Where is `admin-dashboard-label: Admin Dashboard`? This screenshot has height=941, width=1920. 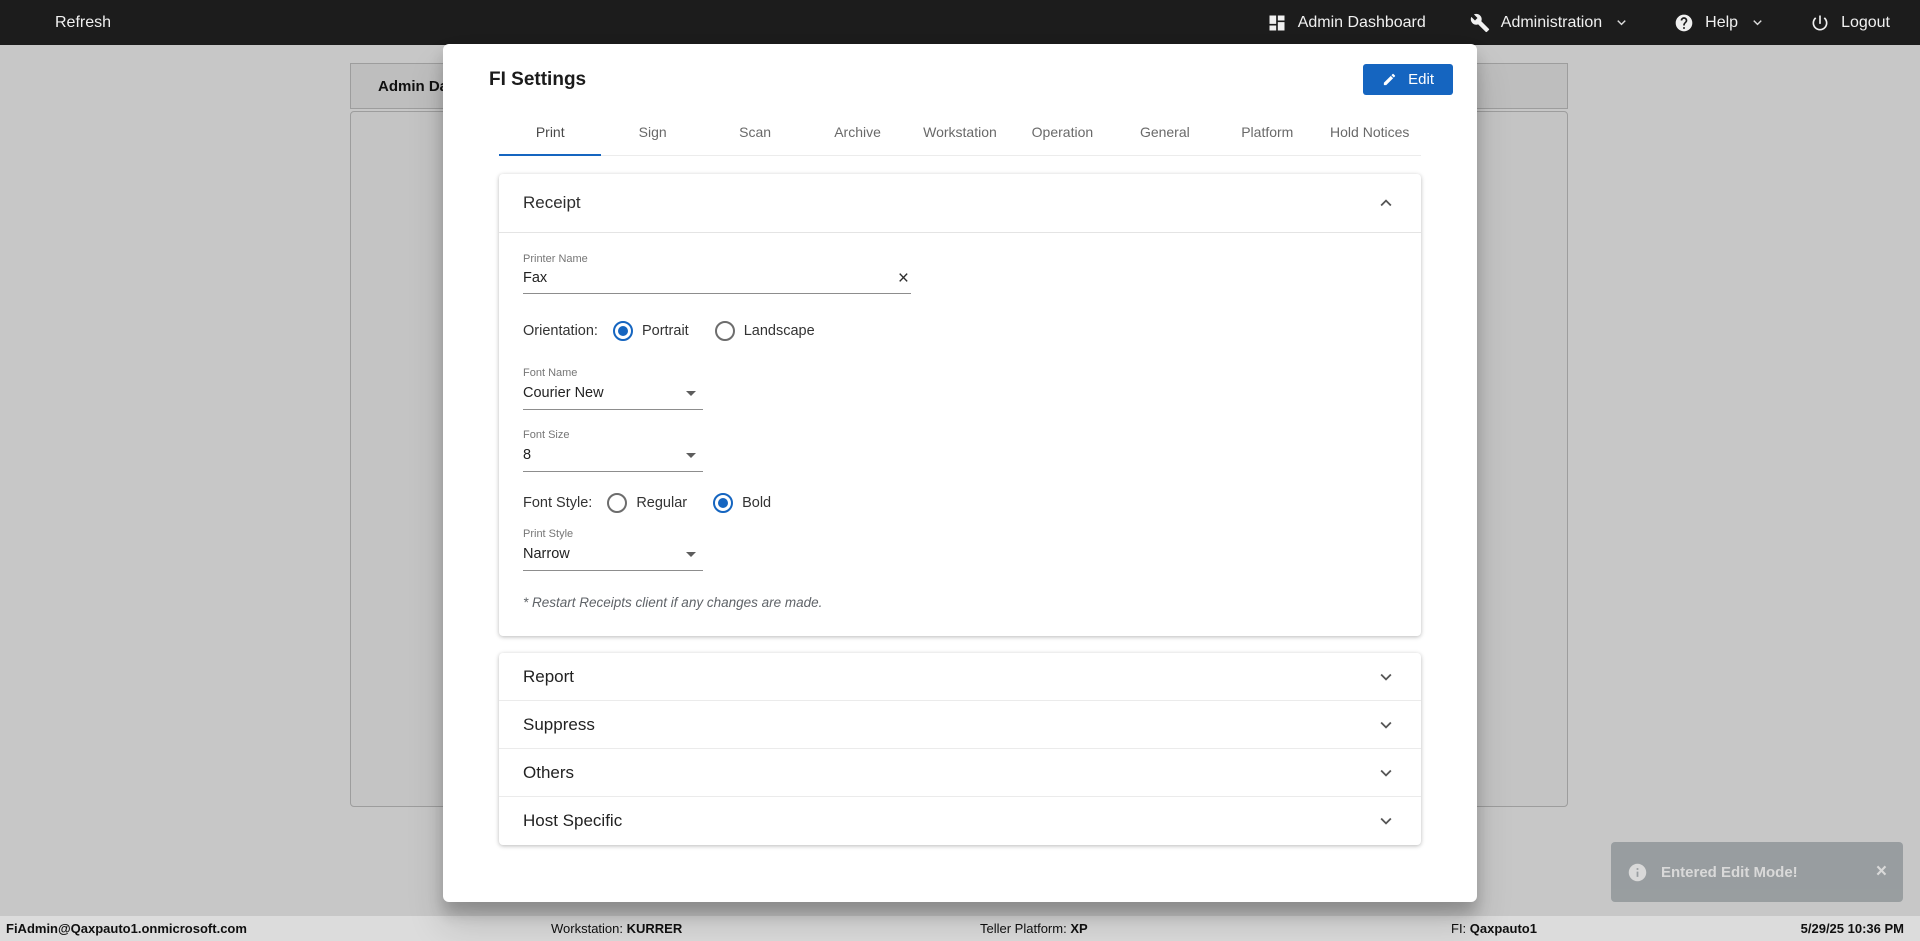
admin-dashboard-label: Admin Dashboard is located at coordinates (1361, 22).